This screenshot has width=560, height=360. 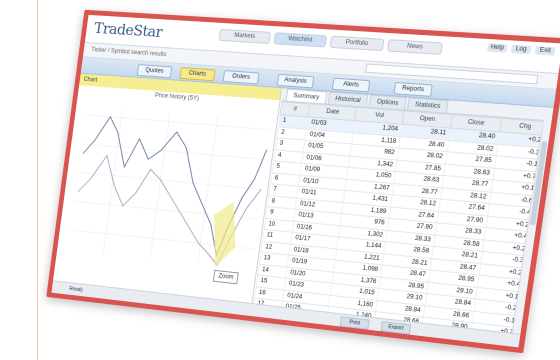 What do you see at coordinates (306, 96) in the screenshot?
I see `tab-summary: Summary` at bounding box center [306, 96].